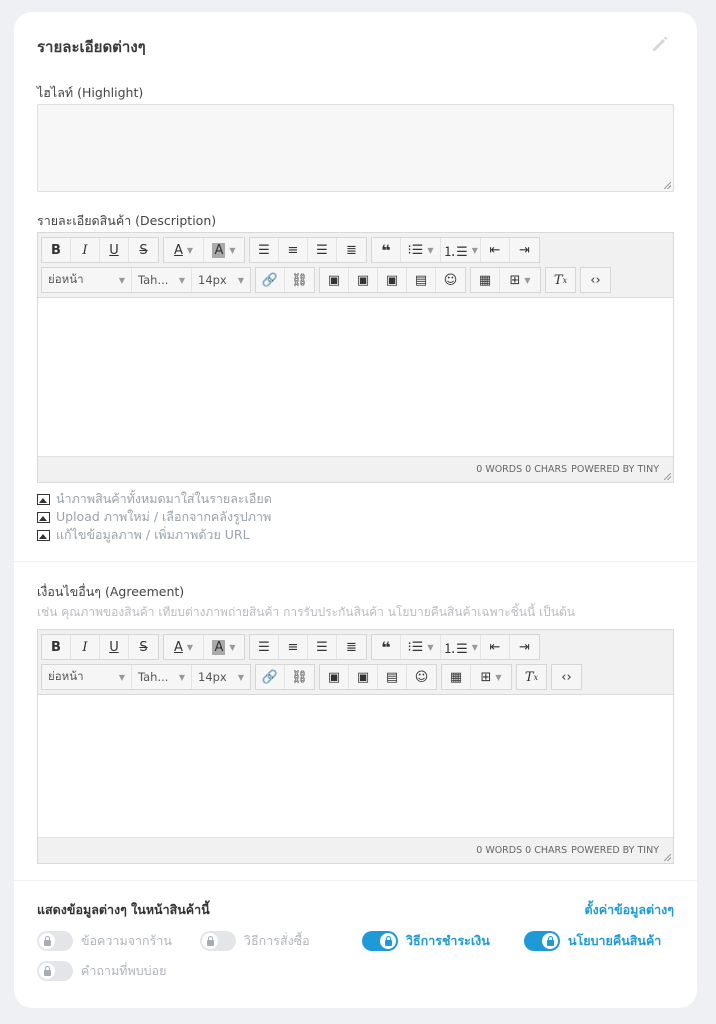  I want to click on image-option-label: แก้ไขข้อมูลภาพ / เพิ่มภาพด้วย URL, so click(153, 534).